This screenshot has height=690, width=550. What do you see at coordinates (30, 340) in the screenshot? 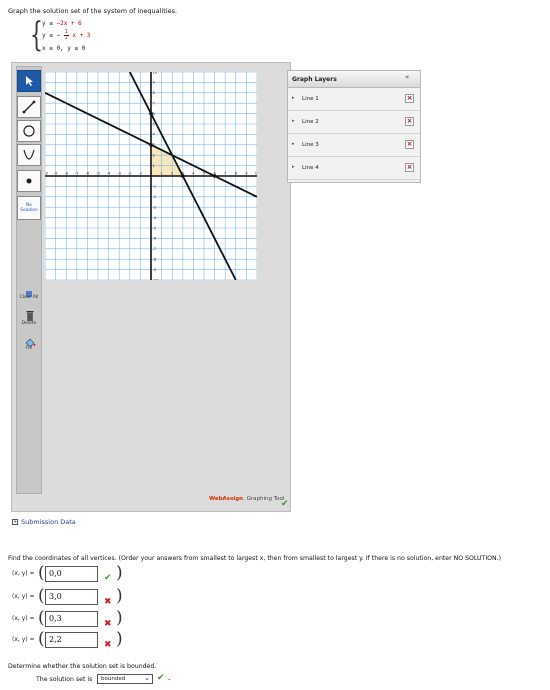
I see `fill-button` at bounding box center [30, 340].